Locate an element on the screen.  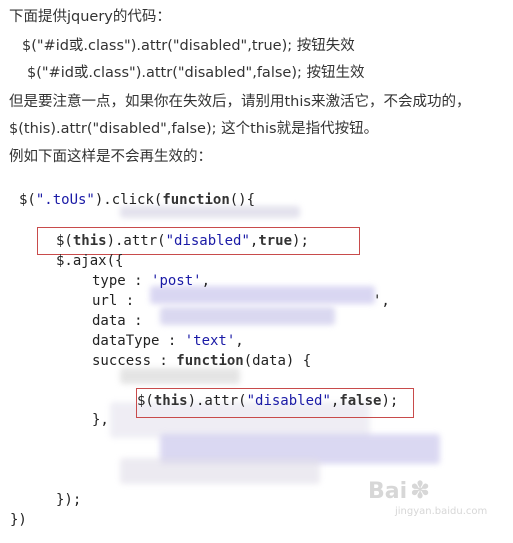
code-line: type : 'post', is located at coordinates (151, 281).